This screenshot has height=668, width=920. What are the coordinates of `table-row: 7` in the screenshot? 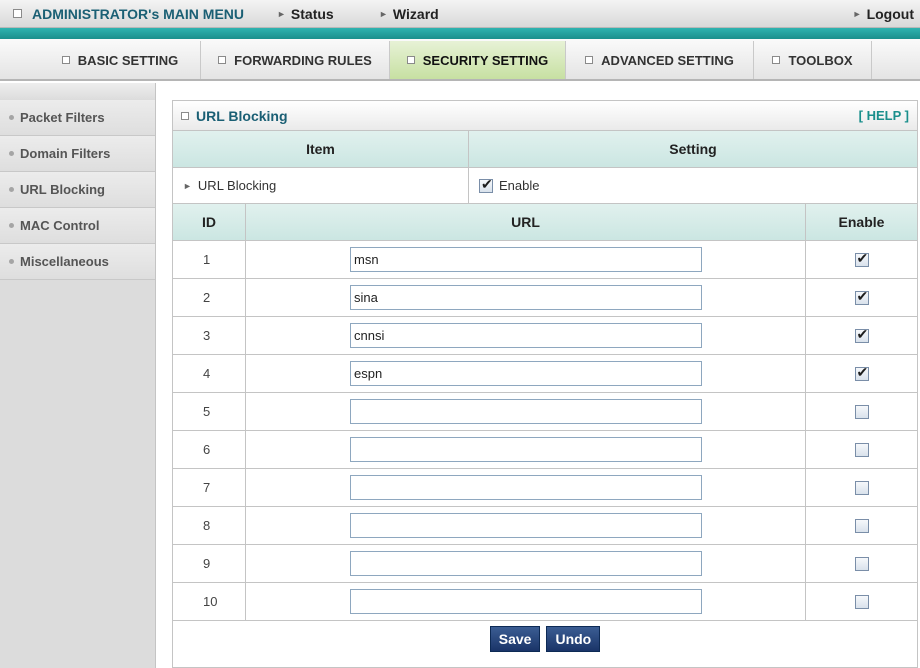 It's located at (545, 488).